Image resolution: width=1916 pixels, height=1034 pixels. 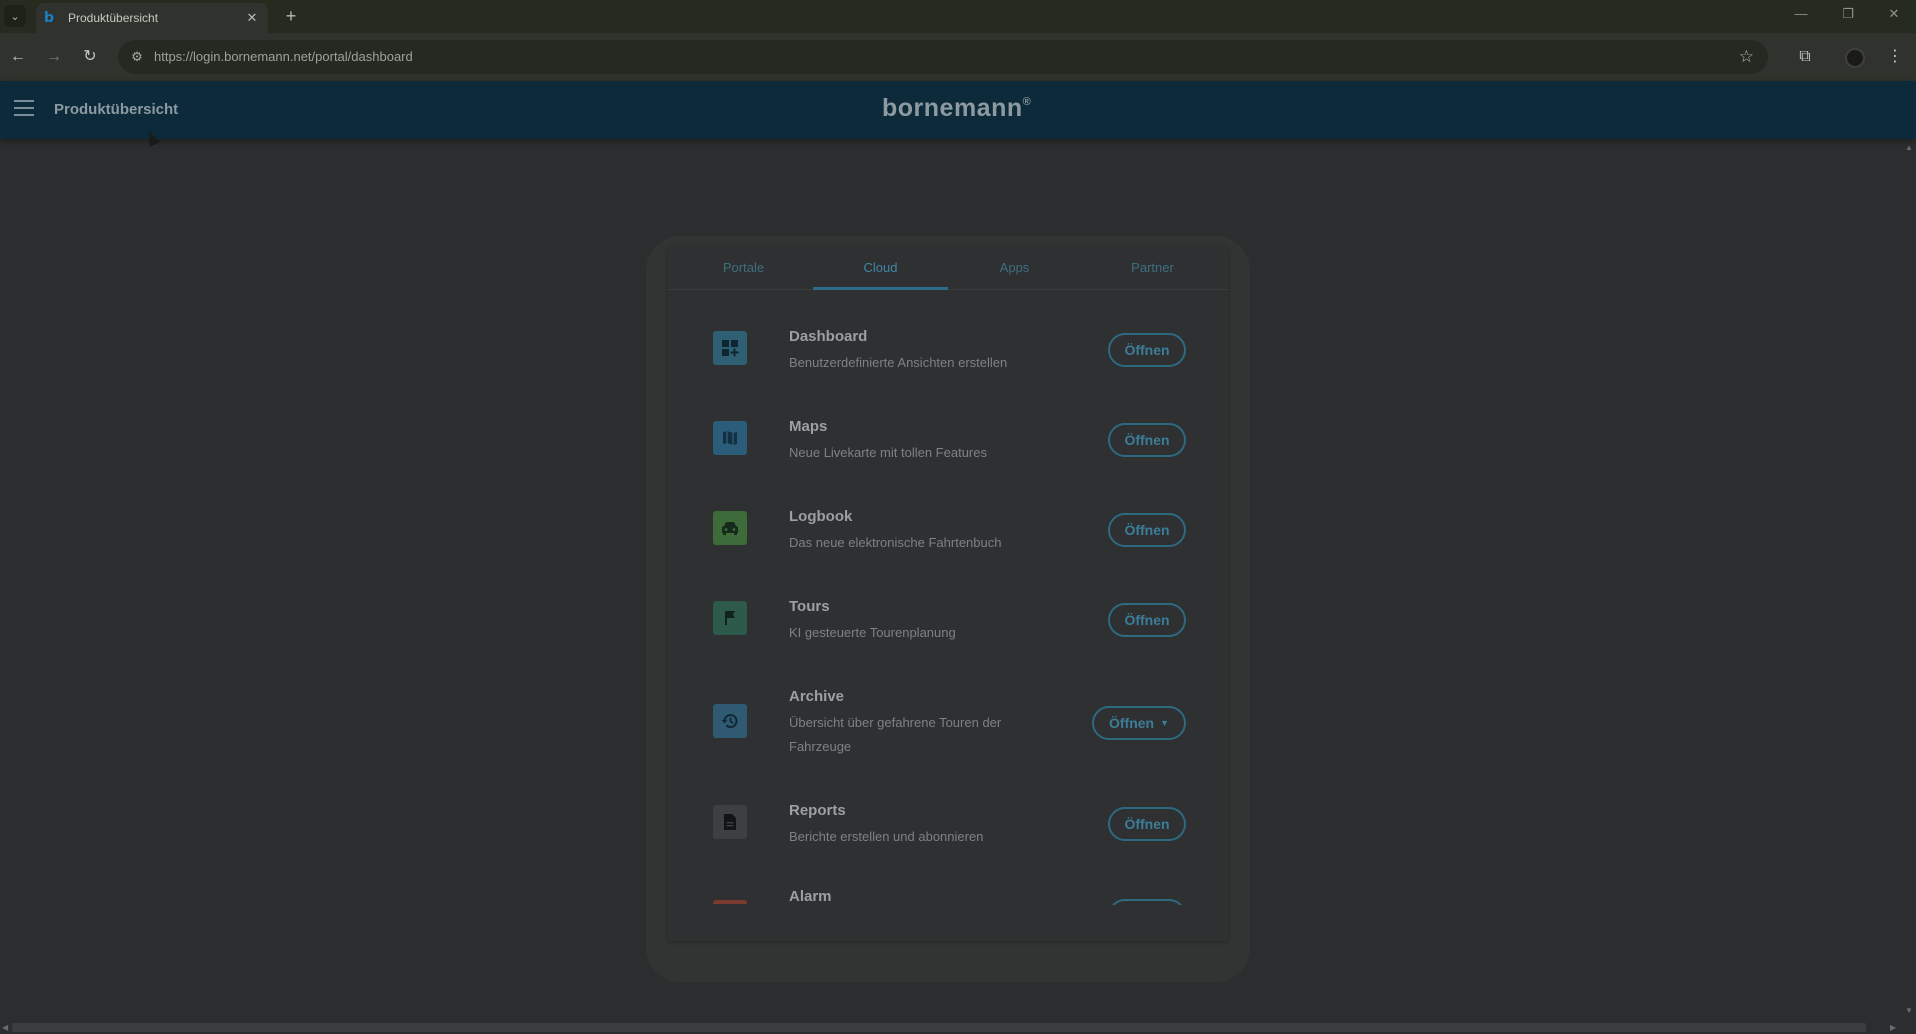 I want to click on window-close-icon: ✕, so click(x=1894, y=14).